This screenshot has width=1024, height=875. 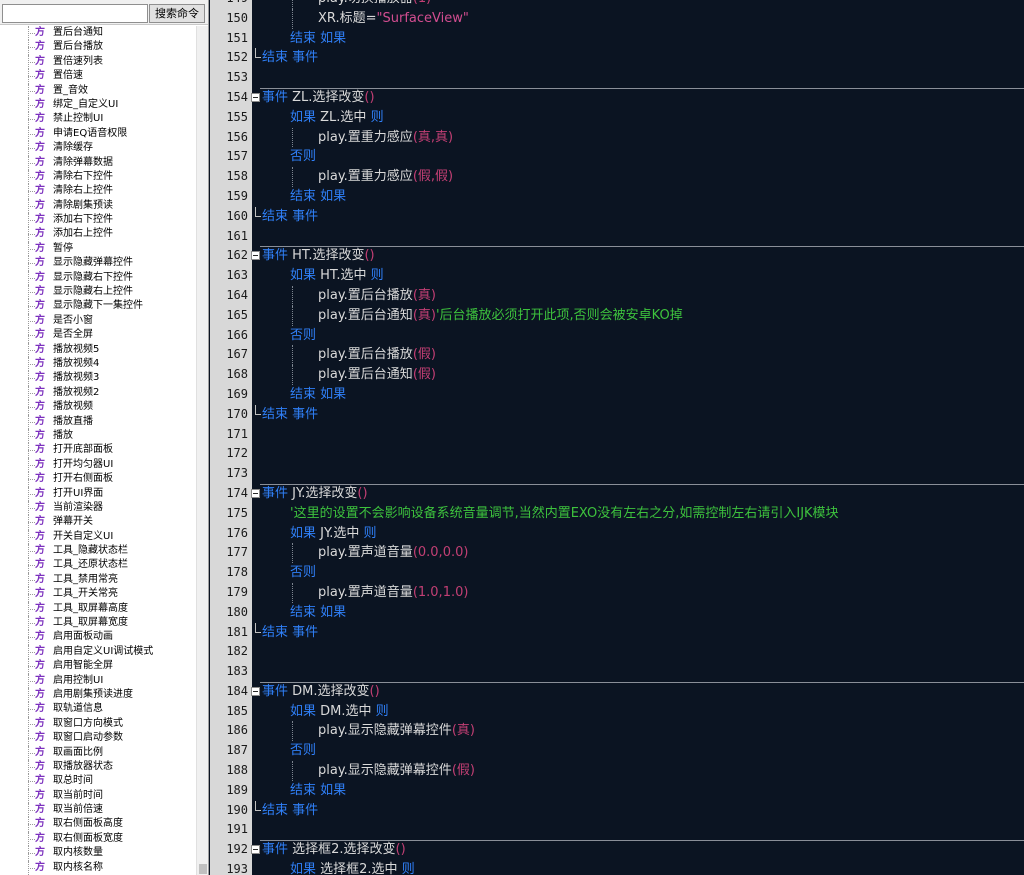 What do you see at coordinates (625, 613) in the screenshot?
I see `code-line: 180 结束 如果` at bounding box center [625, 613].